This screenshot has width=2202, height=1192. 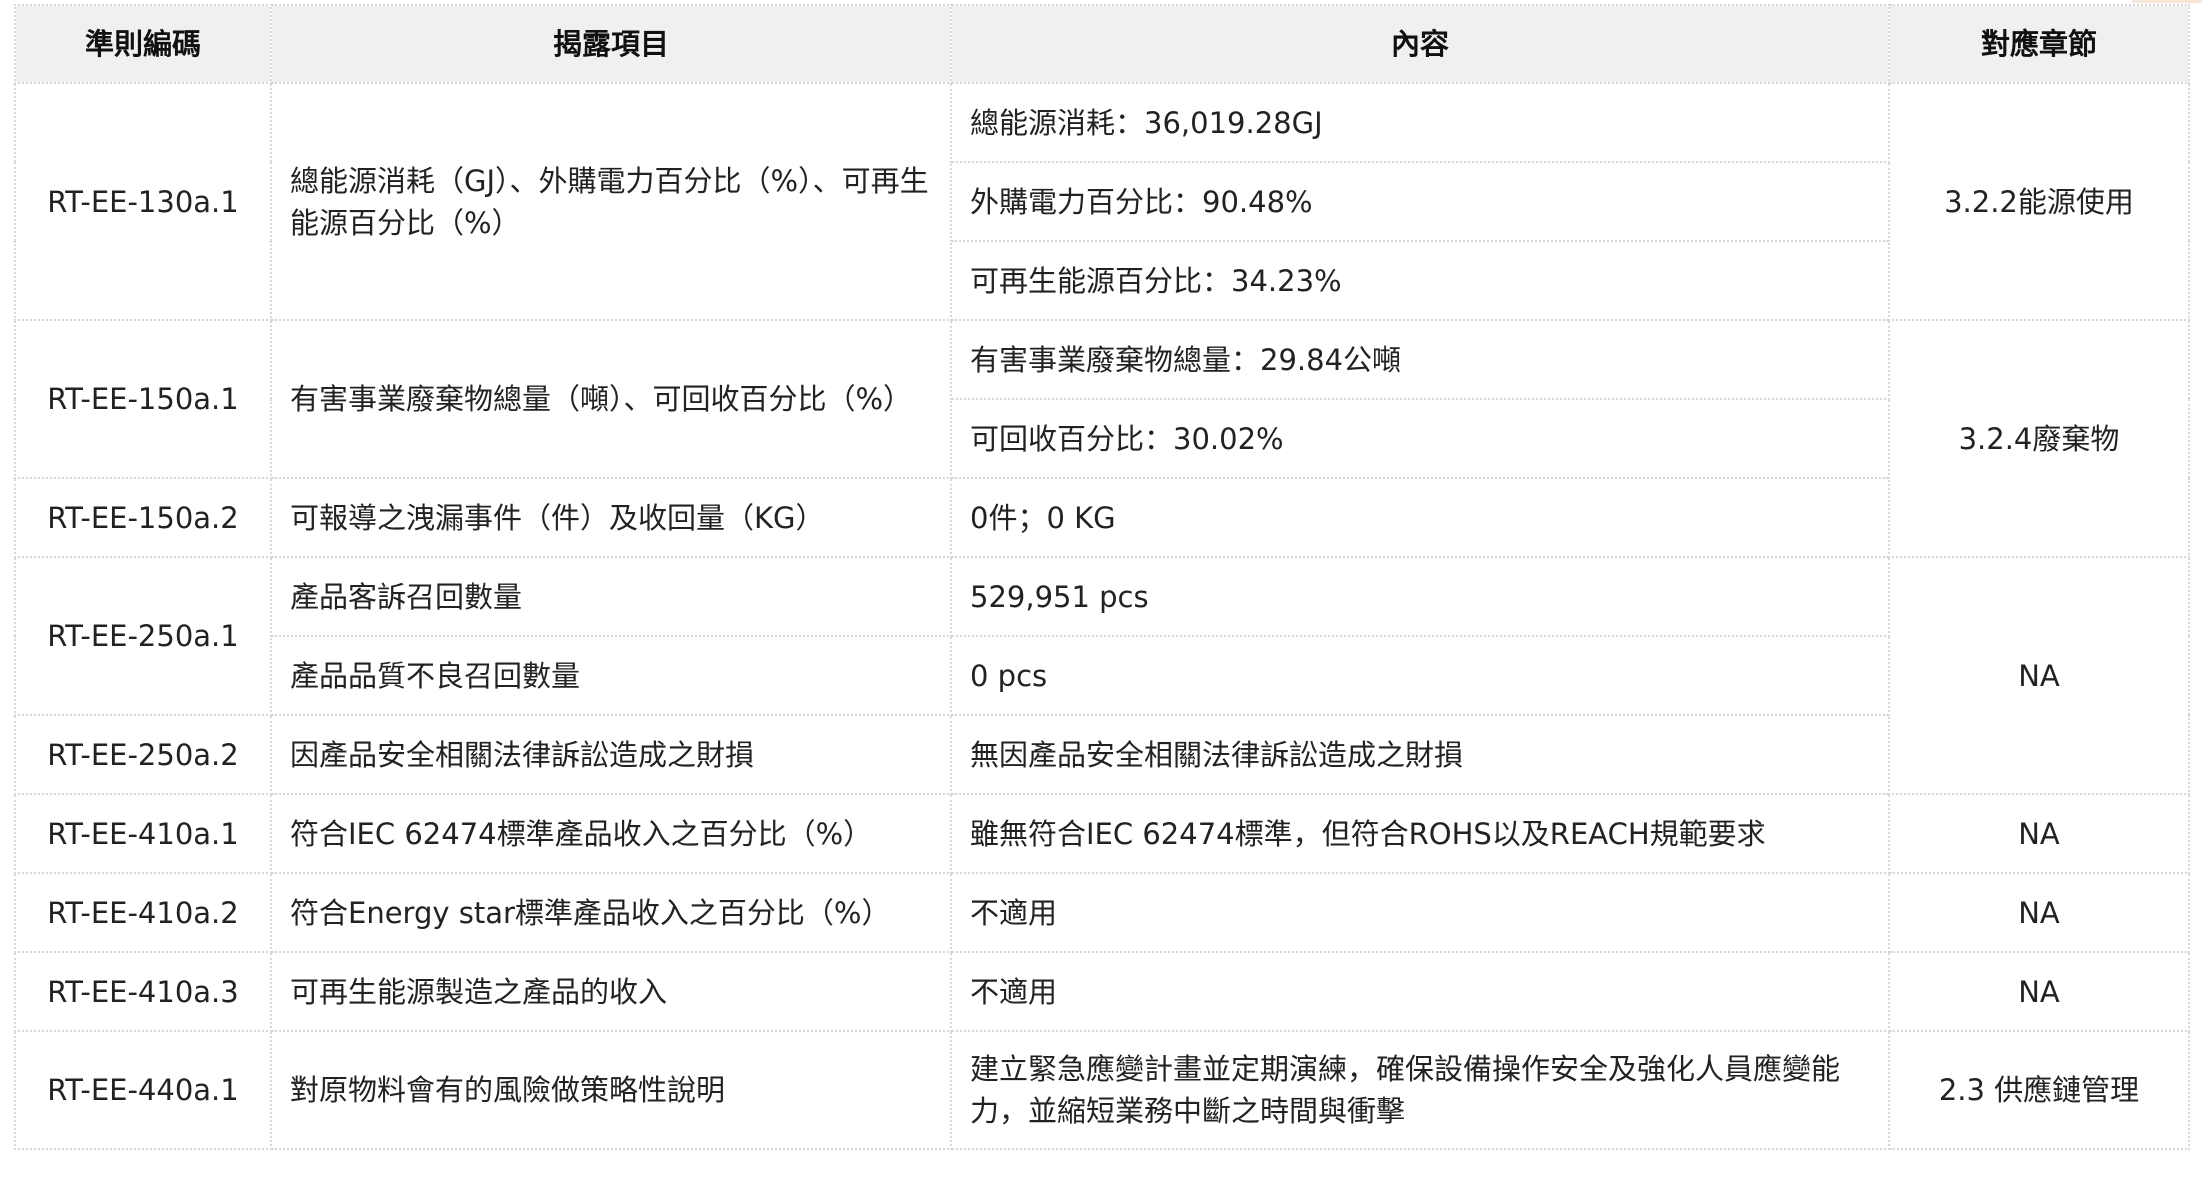 What do you see at coordinates (143, 44) in the screenshot?
I see `header-code: 準則編碼` at bounding box center [143, 44].